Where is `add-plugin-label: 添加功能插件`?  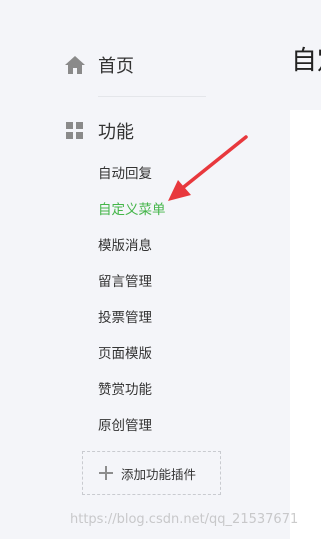 add-plugin-label: 添加功能插件 is located at coordinates (159, 474).